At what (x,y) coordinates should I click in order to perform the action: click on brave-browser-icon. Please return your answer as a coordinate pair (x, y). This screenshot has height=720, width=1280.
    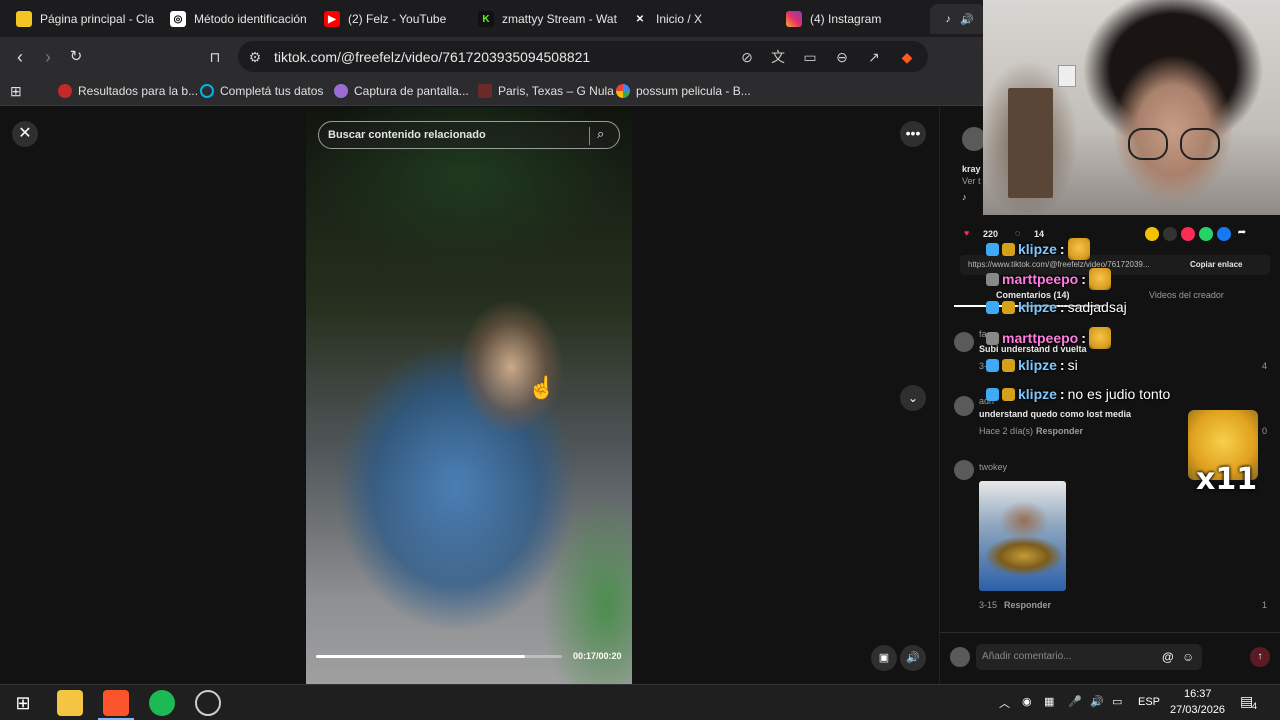
    Looking at the image, I should click on (116, 703).